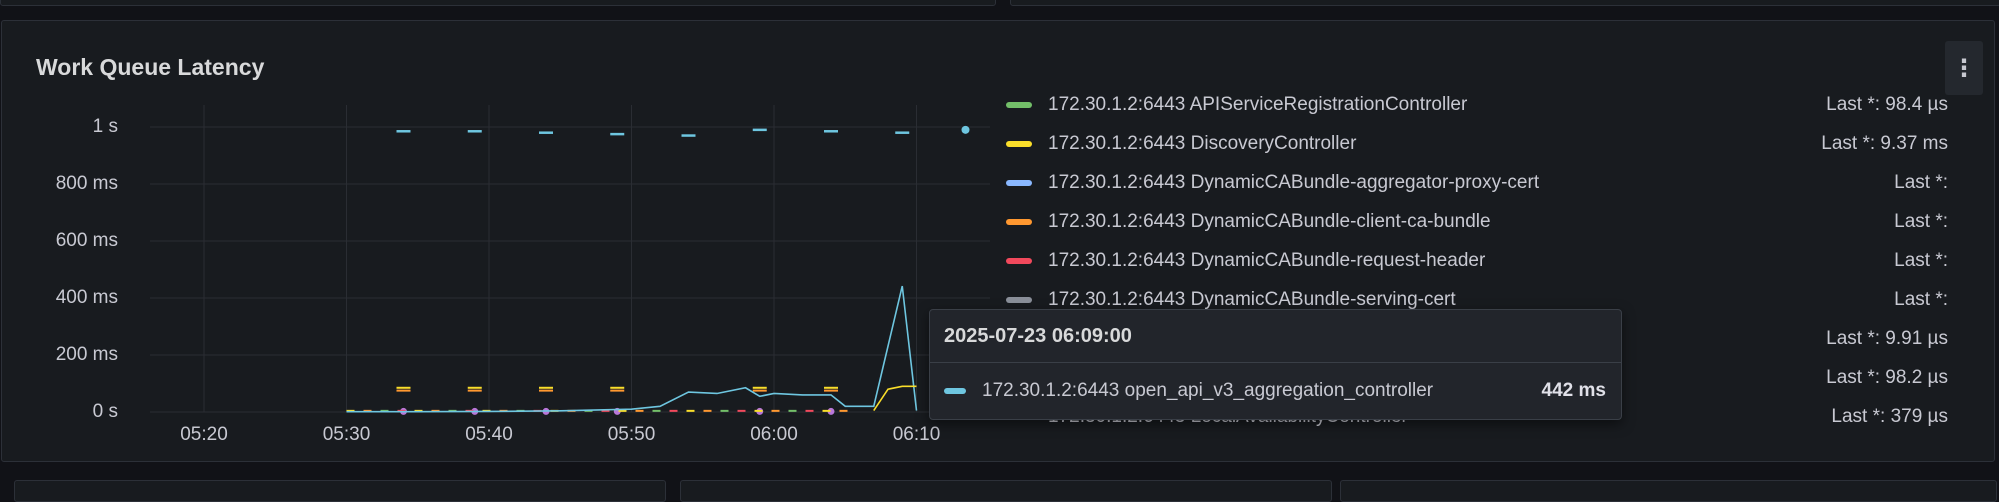 The height and width of the screenshot is (502, 1999). Describe the element at coordinates (1574, 391) in the screenshot. I see `tooltip-value: 442 ms` at that location.